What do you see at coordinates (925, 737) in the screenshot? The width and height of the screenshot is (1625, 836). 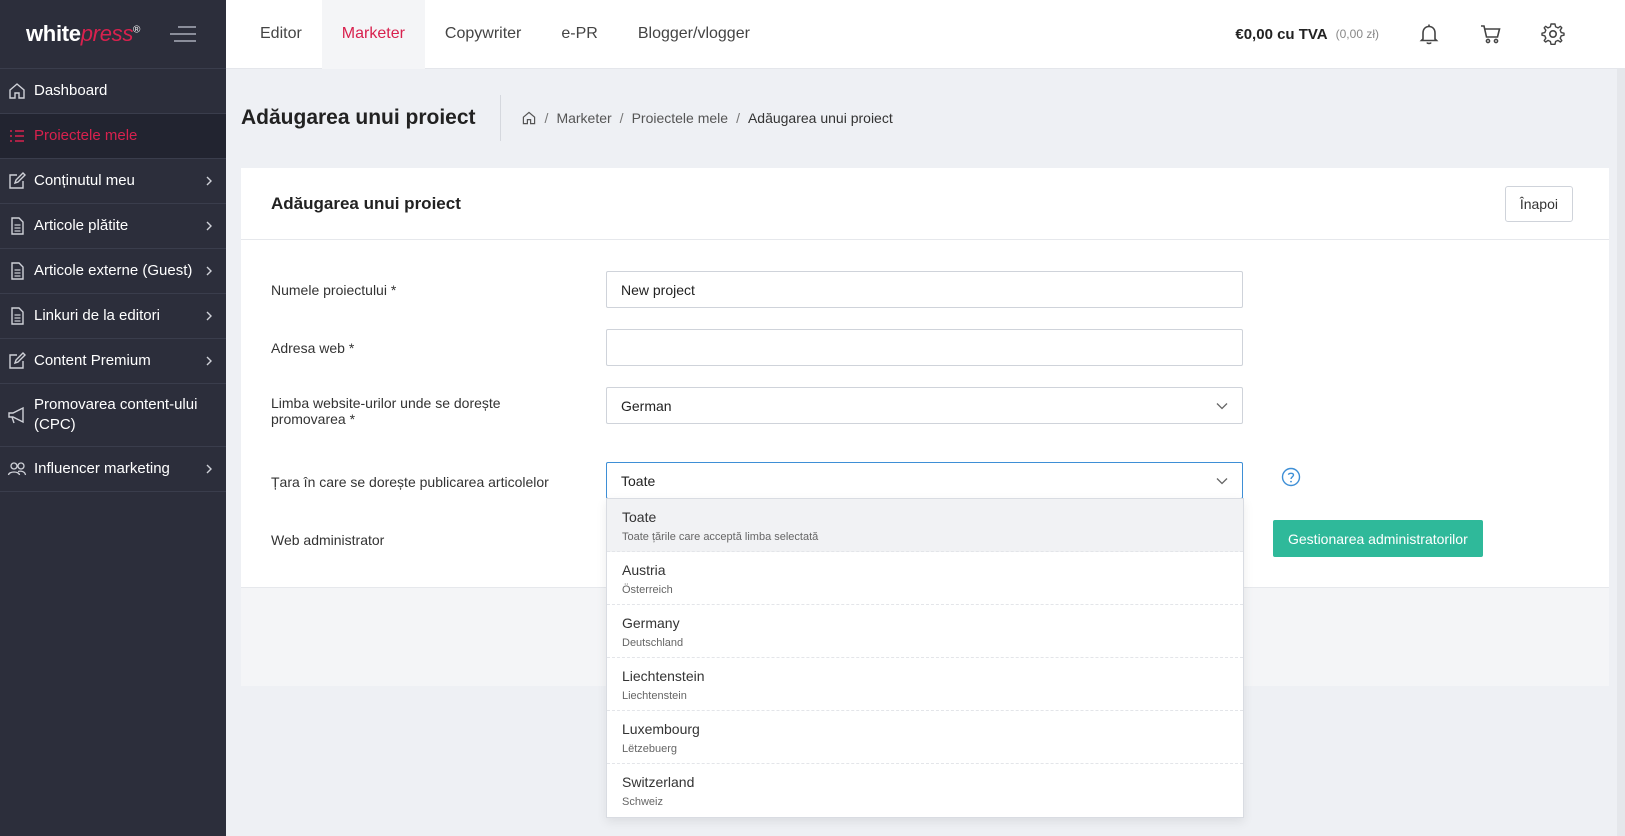 I see `dropdown-option-luxembourg: Luxembourg Lëtzebuerg` at bounding box center [925, 737].